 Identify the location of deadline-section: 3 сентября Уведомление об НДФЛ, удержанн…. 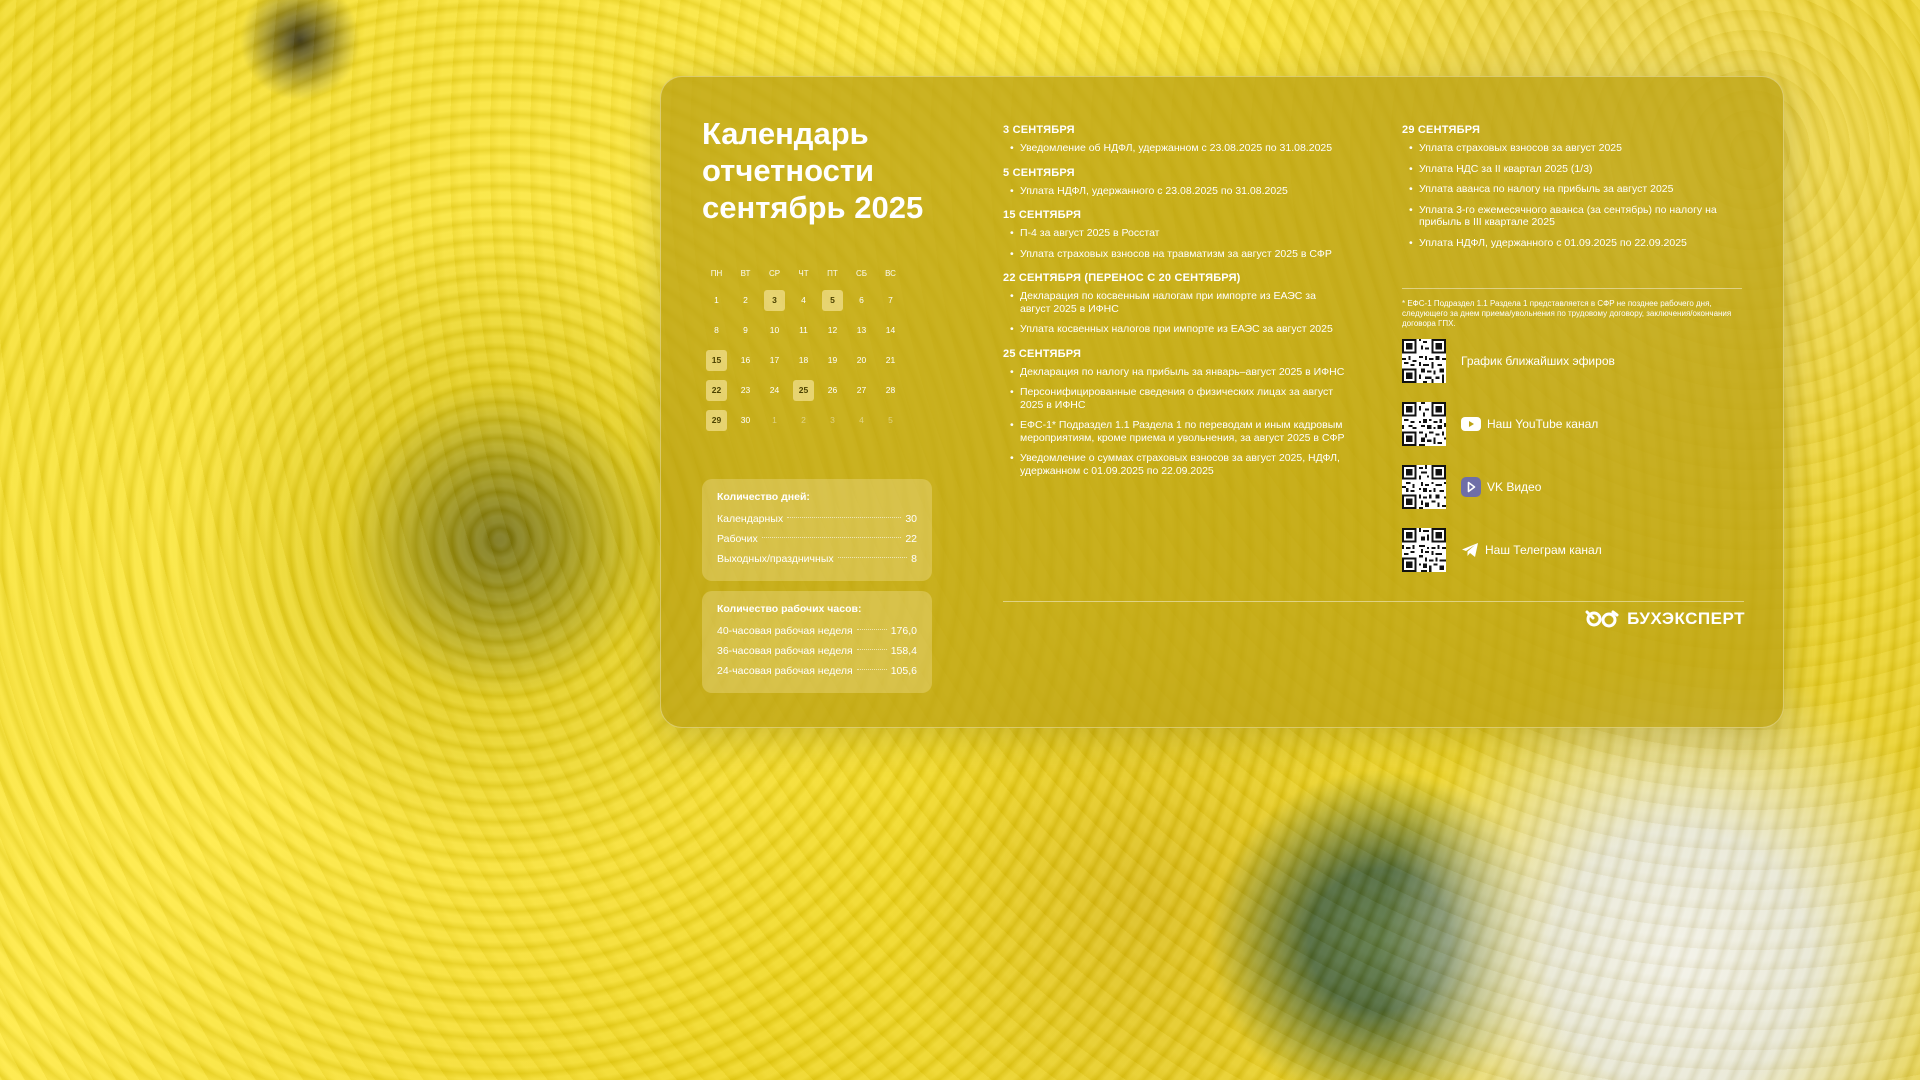
(1174, 139).